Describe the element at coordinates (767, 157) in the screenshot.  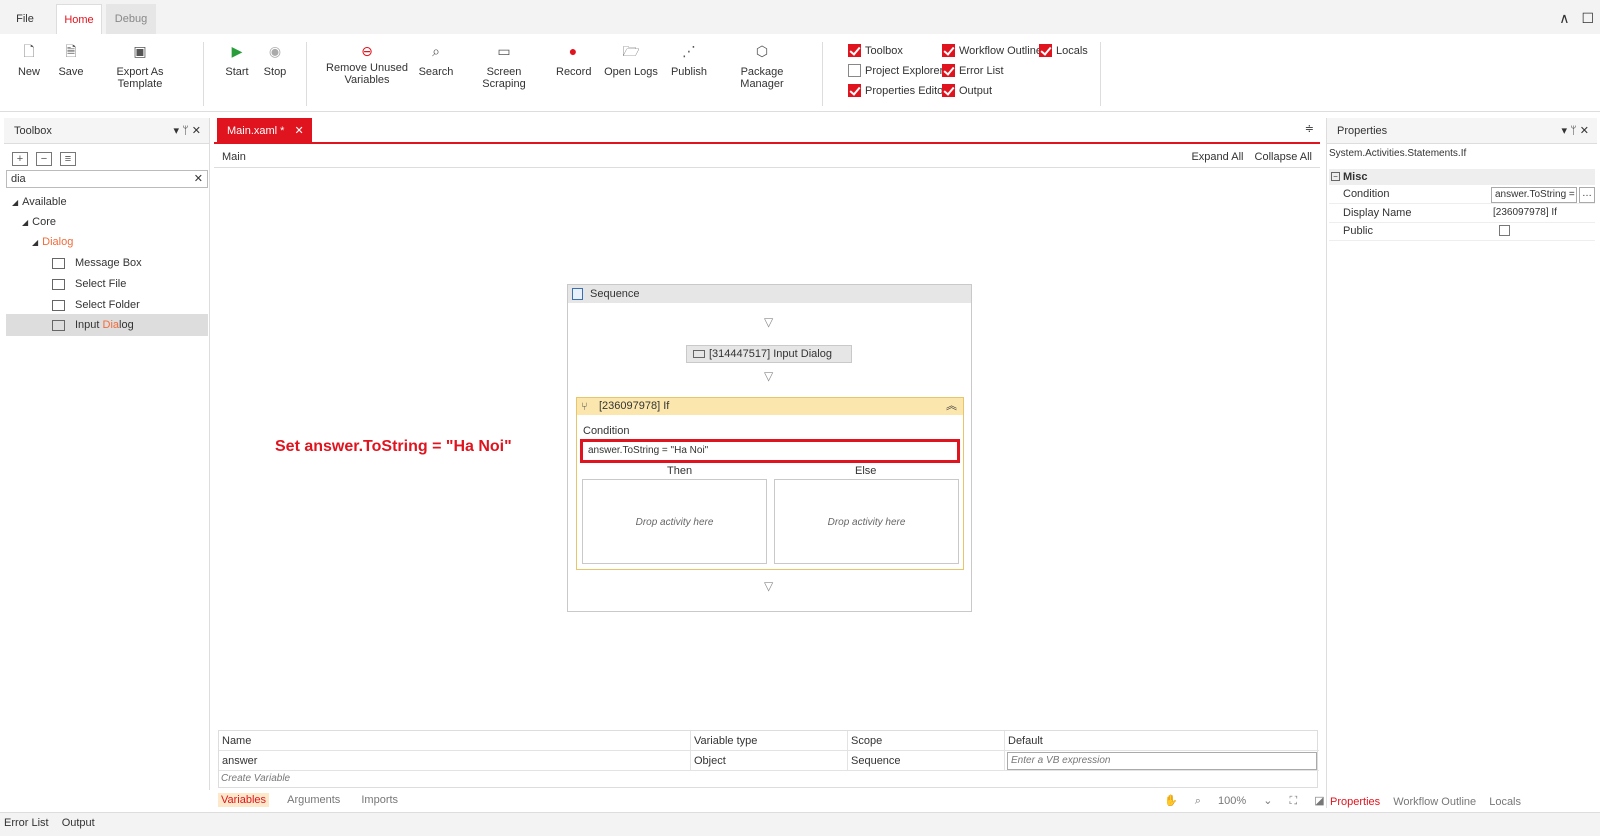
I see `breadcrumb: Main Expand All Collapse All` at that location.